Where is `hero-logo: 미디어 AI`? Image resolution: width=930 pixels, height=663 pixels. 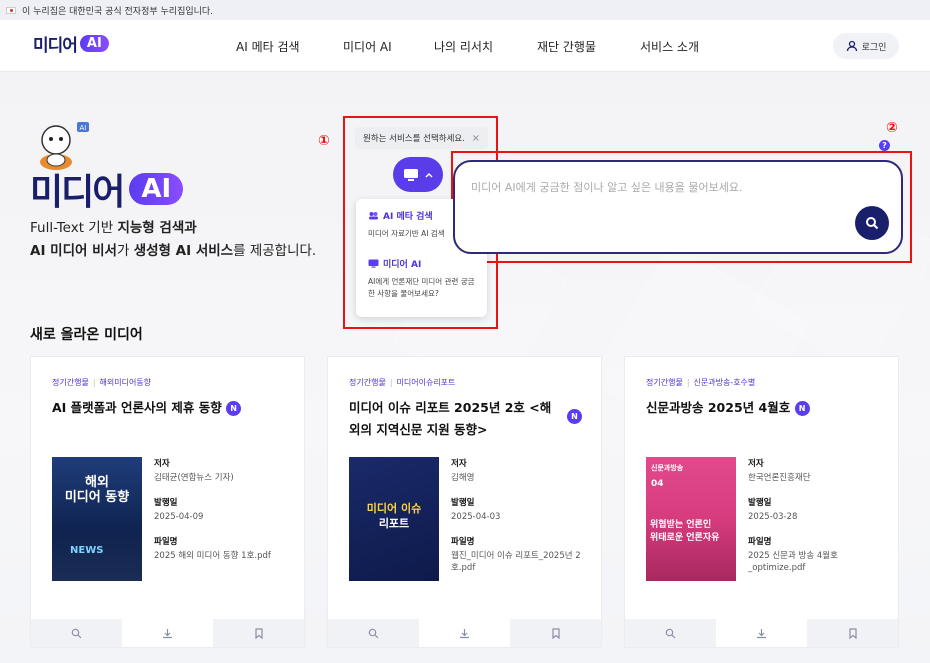
hero-logo: 미디어 AI is located at coordinates (107, 189).